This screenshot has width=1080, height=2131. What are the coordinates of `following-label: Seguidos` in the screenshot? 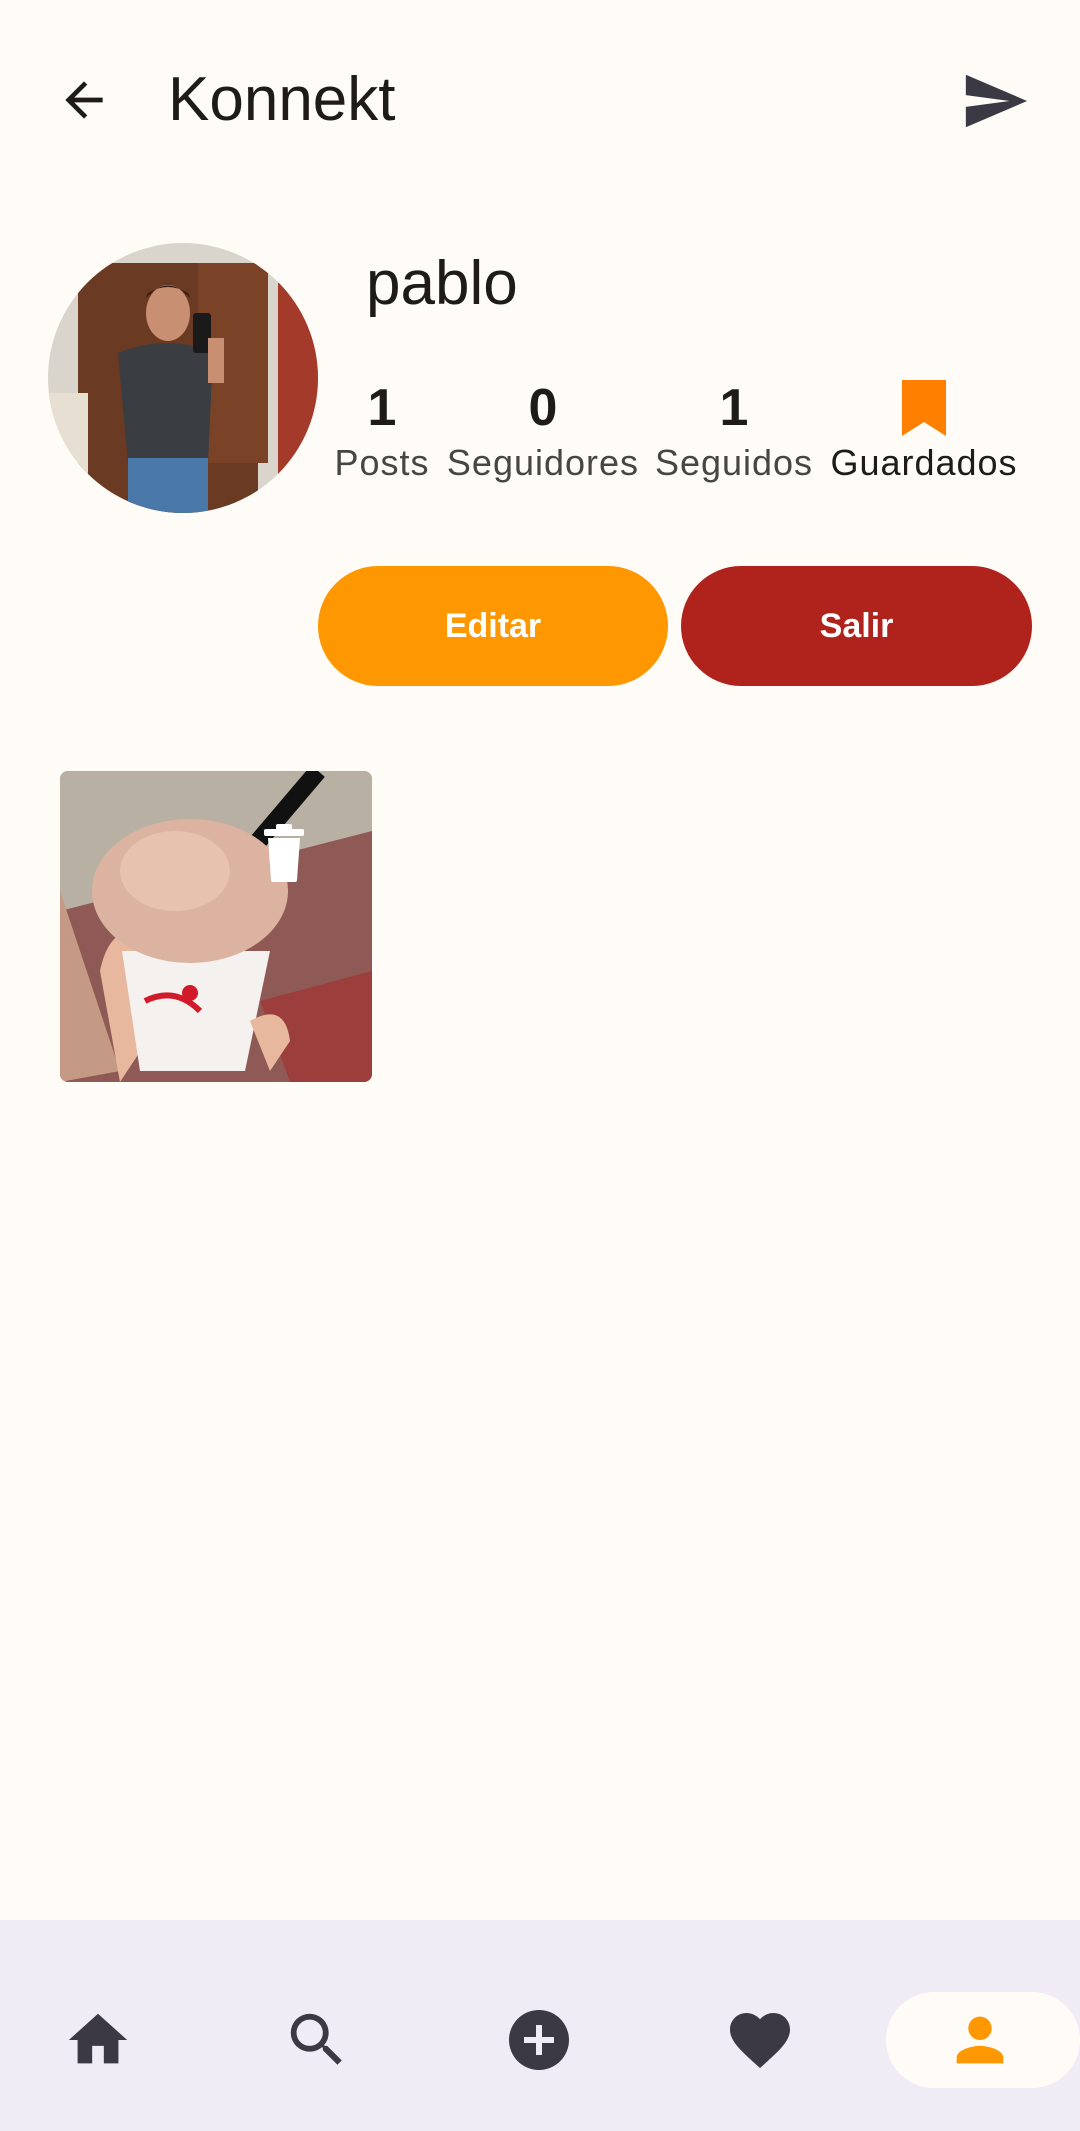 It's located at (734, 462).